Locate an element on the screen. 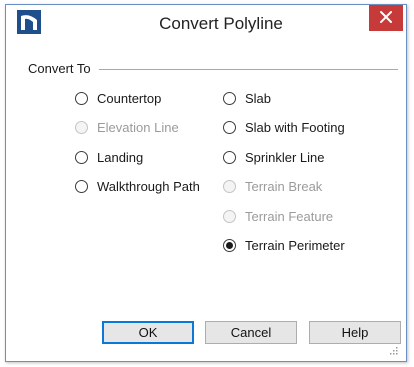  radio-countertop: Countertop is located at coordinates (118, 98).